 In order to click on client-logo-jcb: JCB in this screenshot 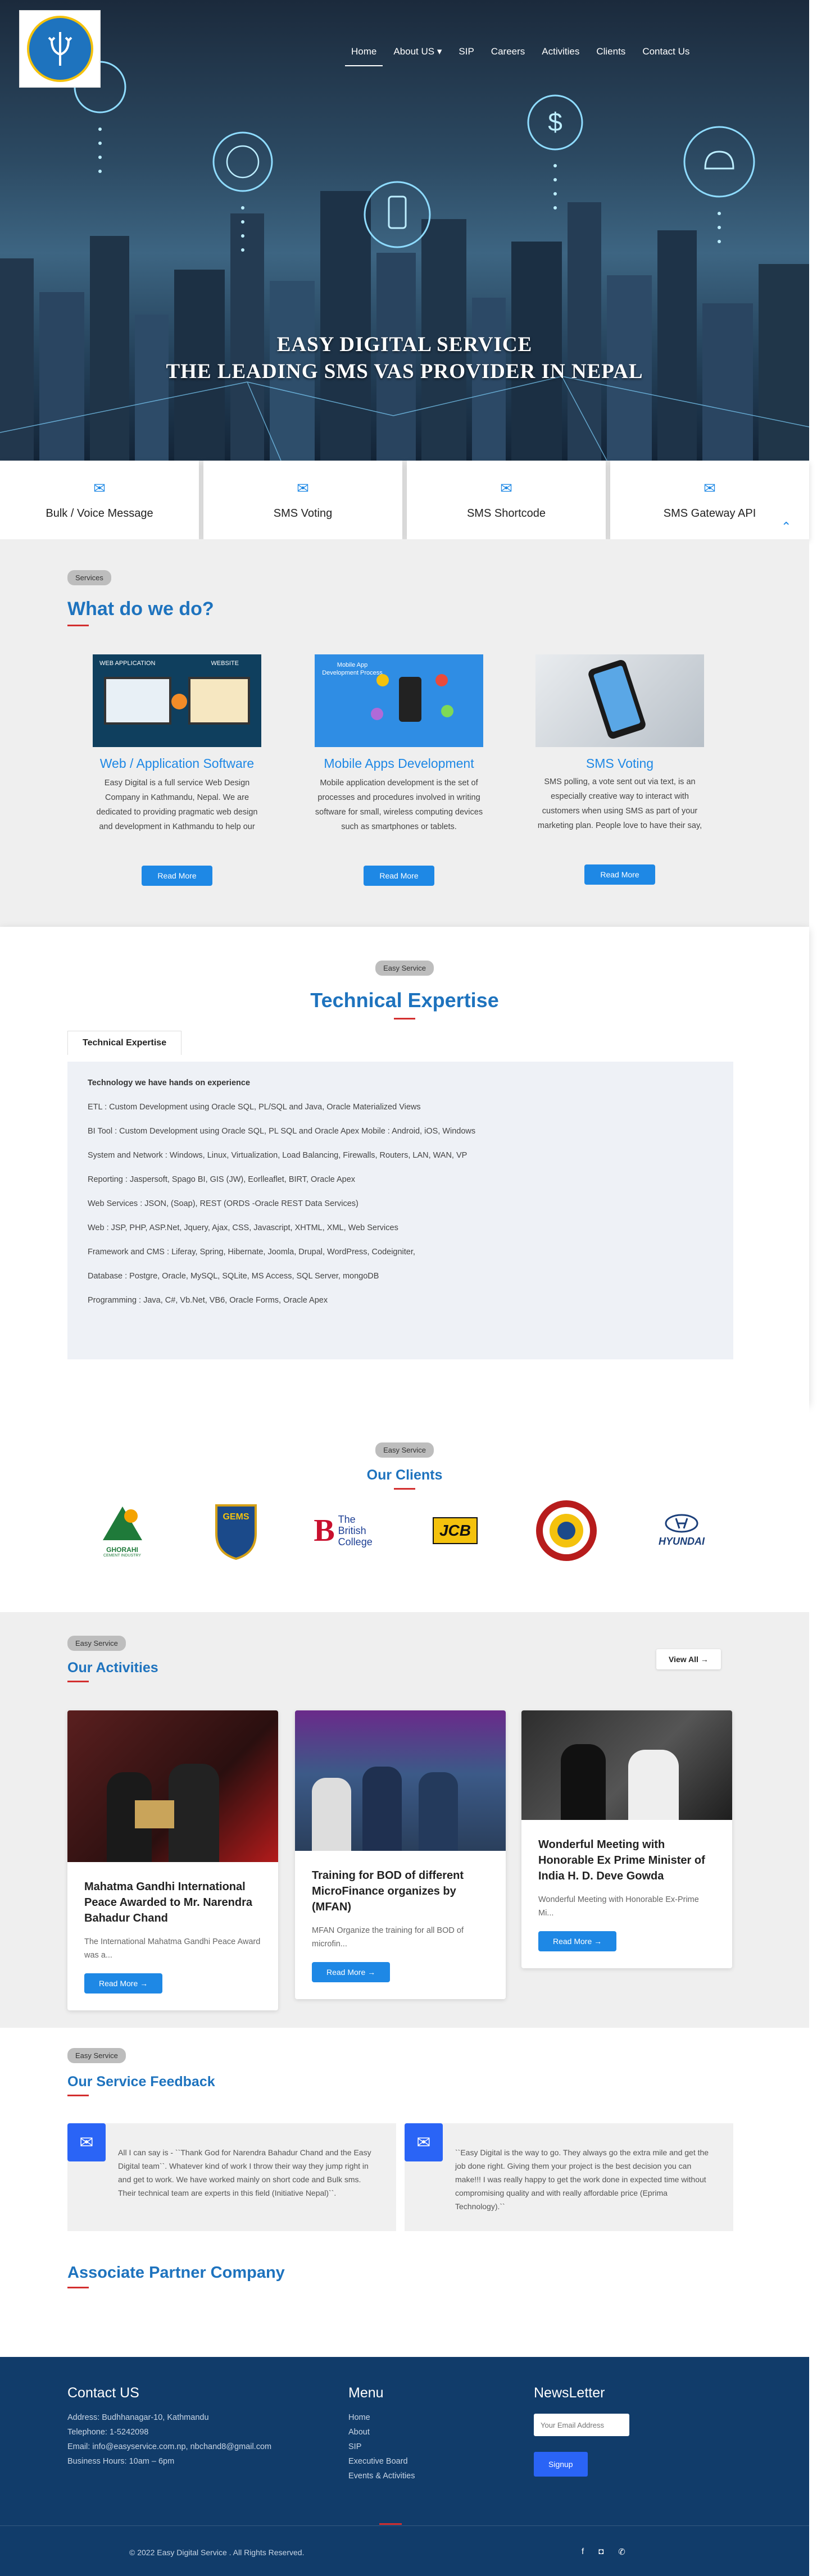, I will do `click(455, 1531)`.